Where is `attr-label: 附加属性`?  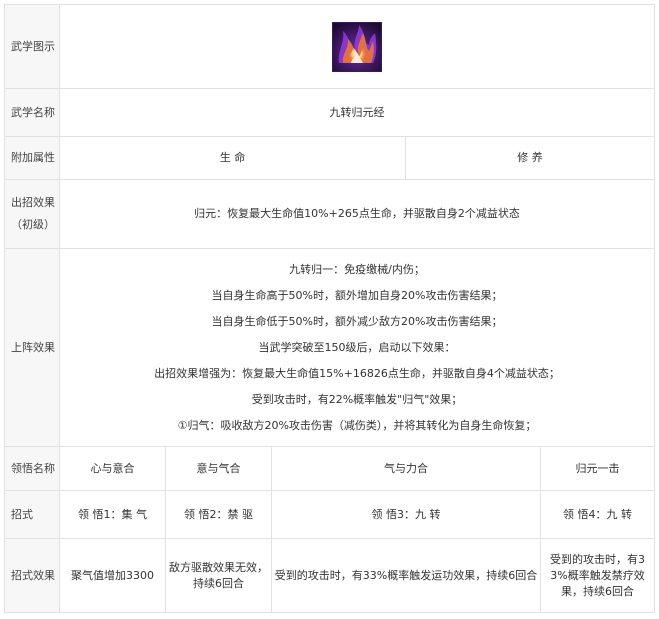
attr-label: 附加属性 is located at coordinates (32, 158).